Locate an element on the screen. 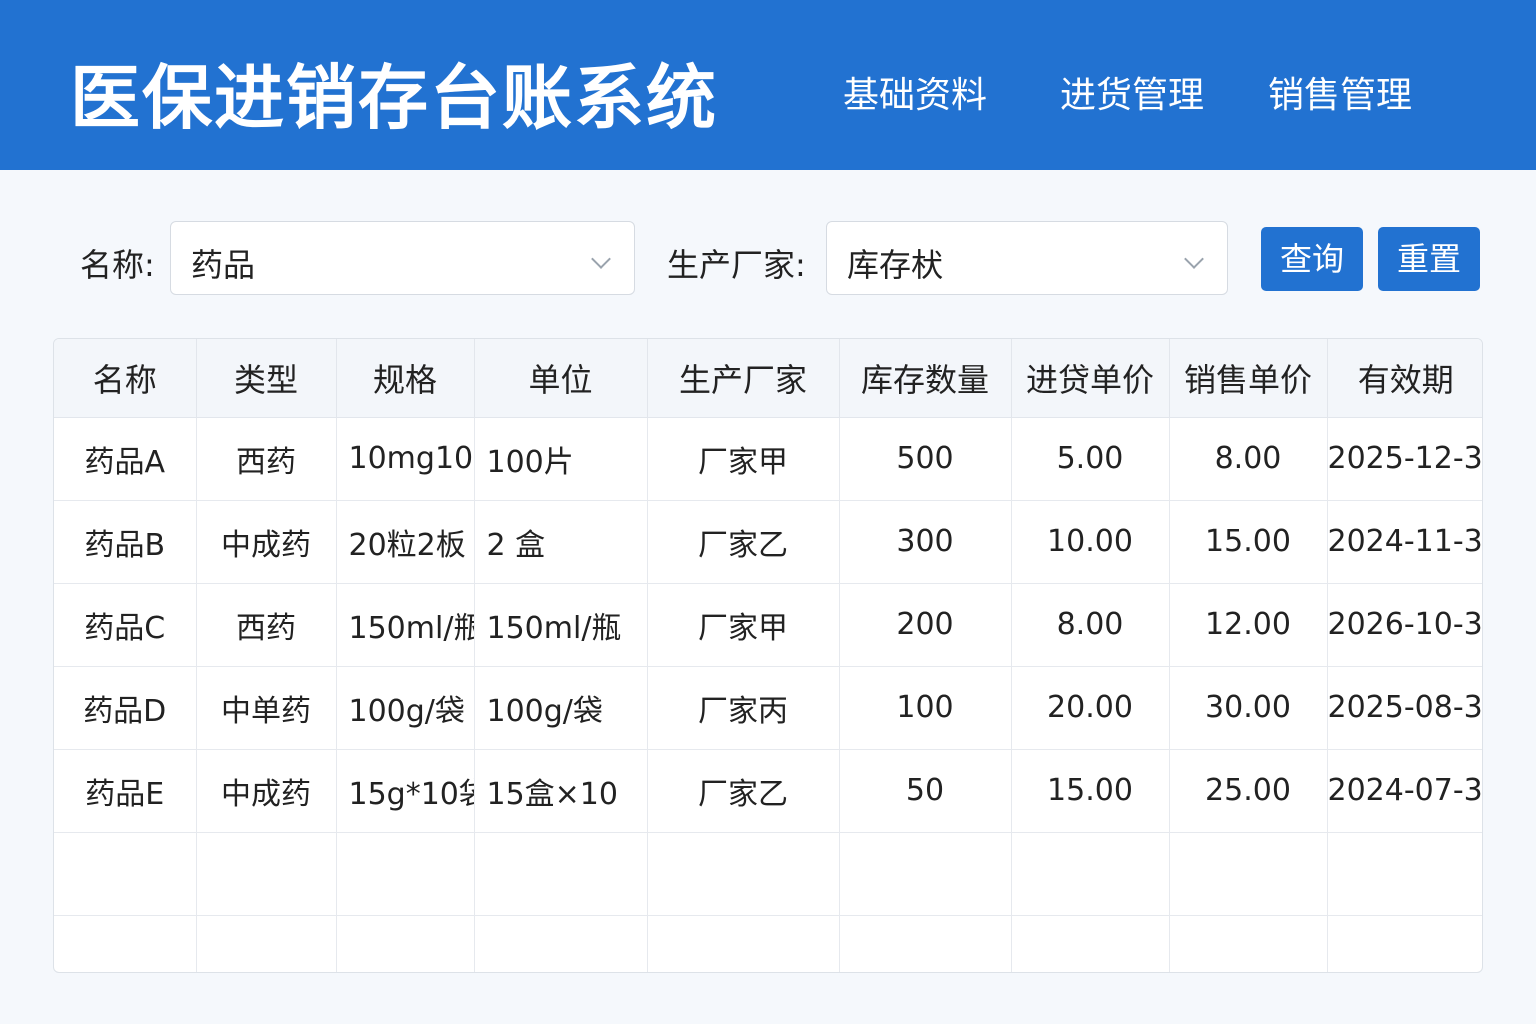 This screenshot has height=1024, width=1536. nav-basic-data: 基础资料 is located at coordinates (915, 92).